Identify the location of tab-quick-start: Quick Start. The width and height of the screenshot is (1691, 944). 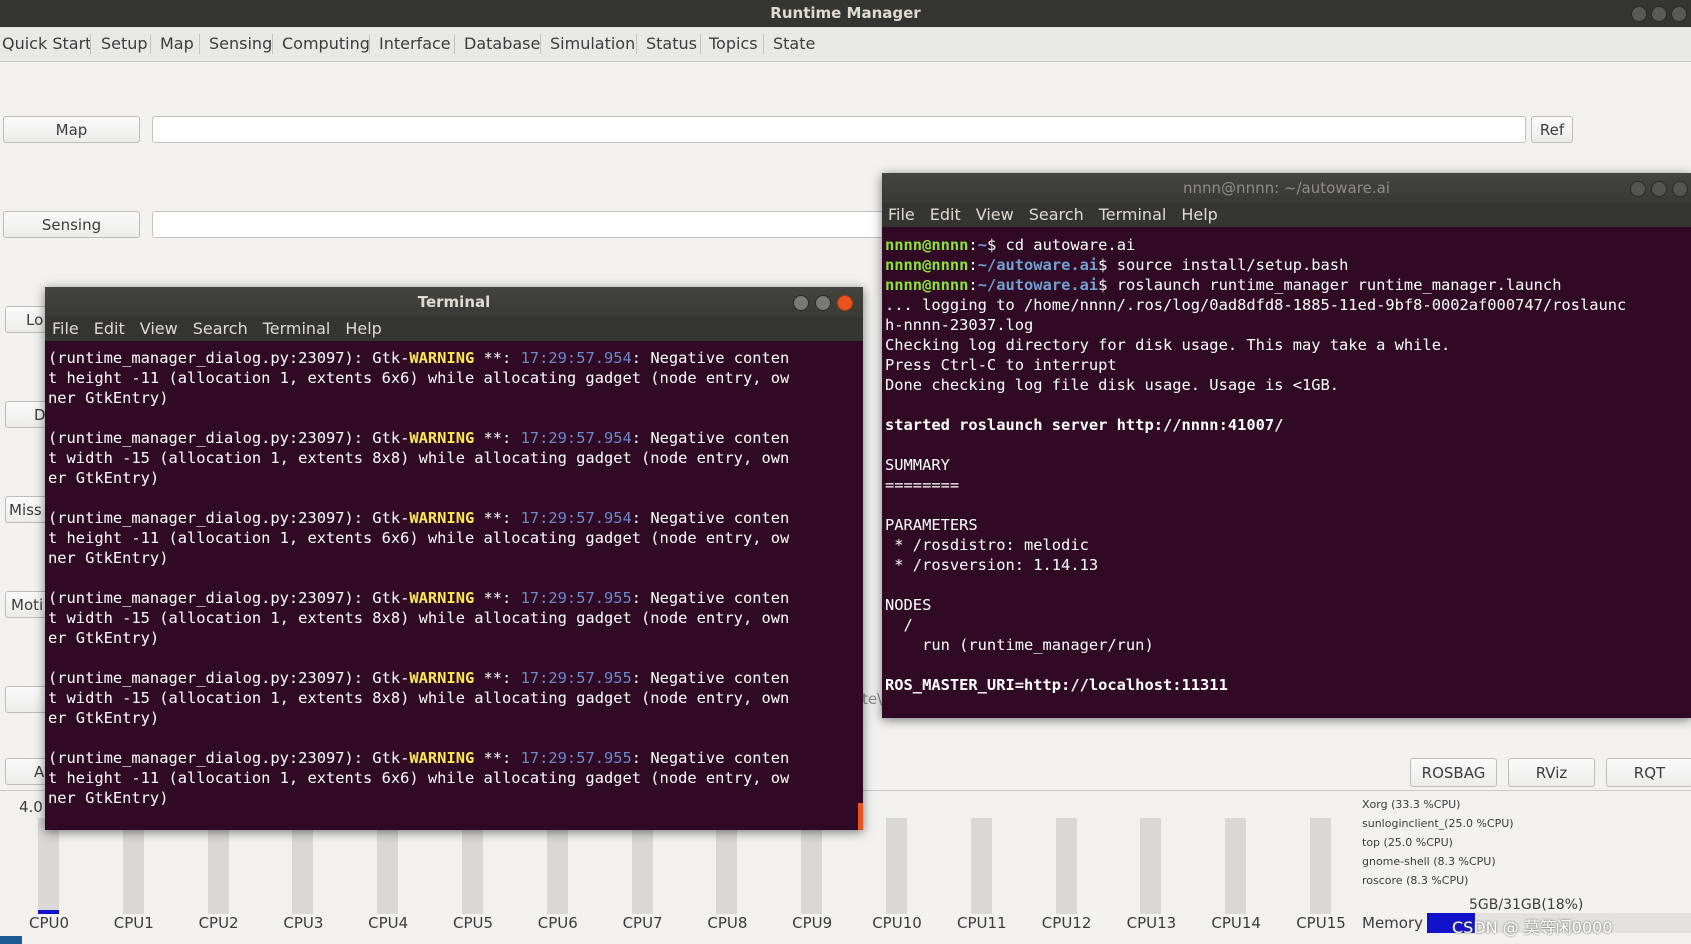
(46, 44).